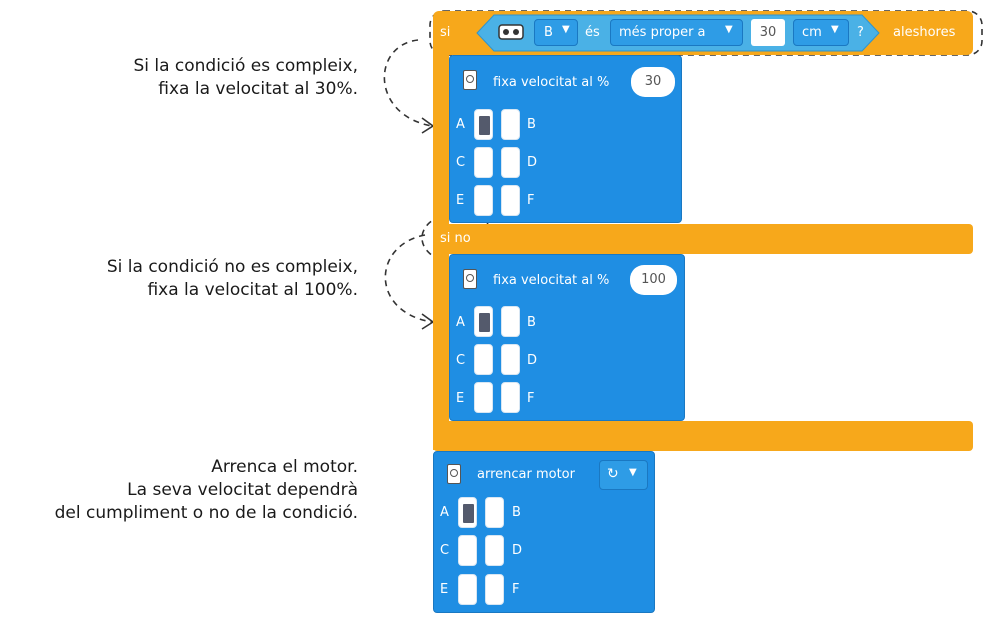  Describe the element at coordinates (428, 321) in the screenshot. I see `arrowhead-icon` at that location.